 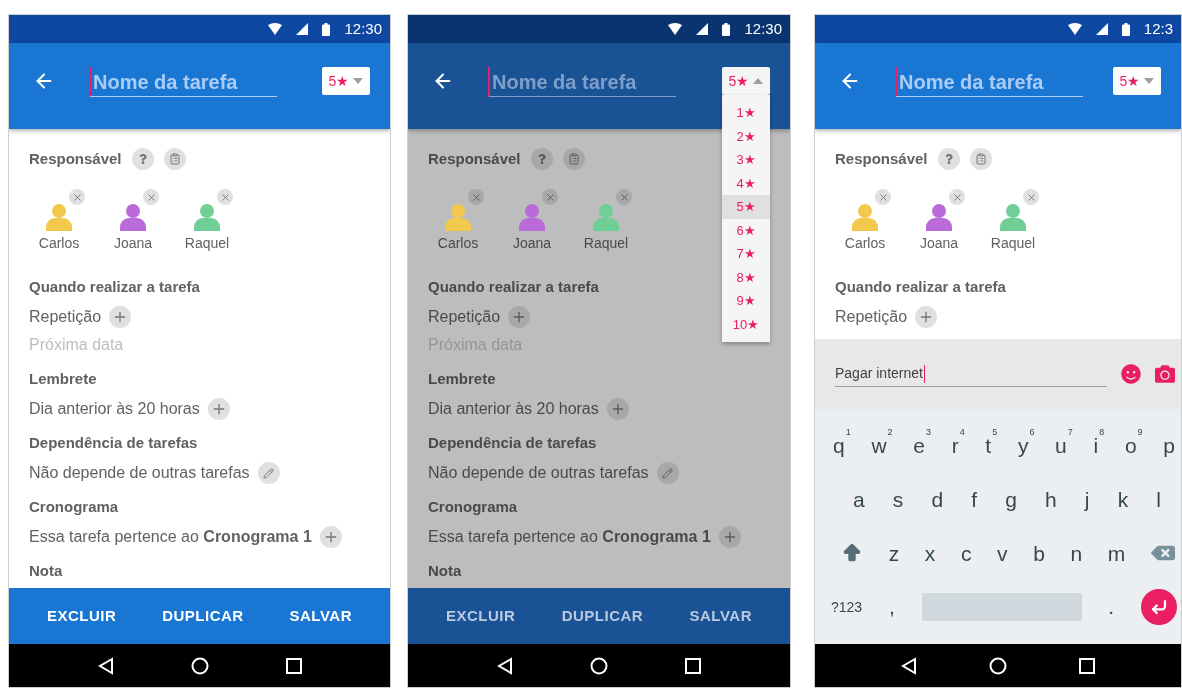 I want to click on enter-key, so click(x=1158, y=607).